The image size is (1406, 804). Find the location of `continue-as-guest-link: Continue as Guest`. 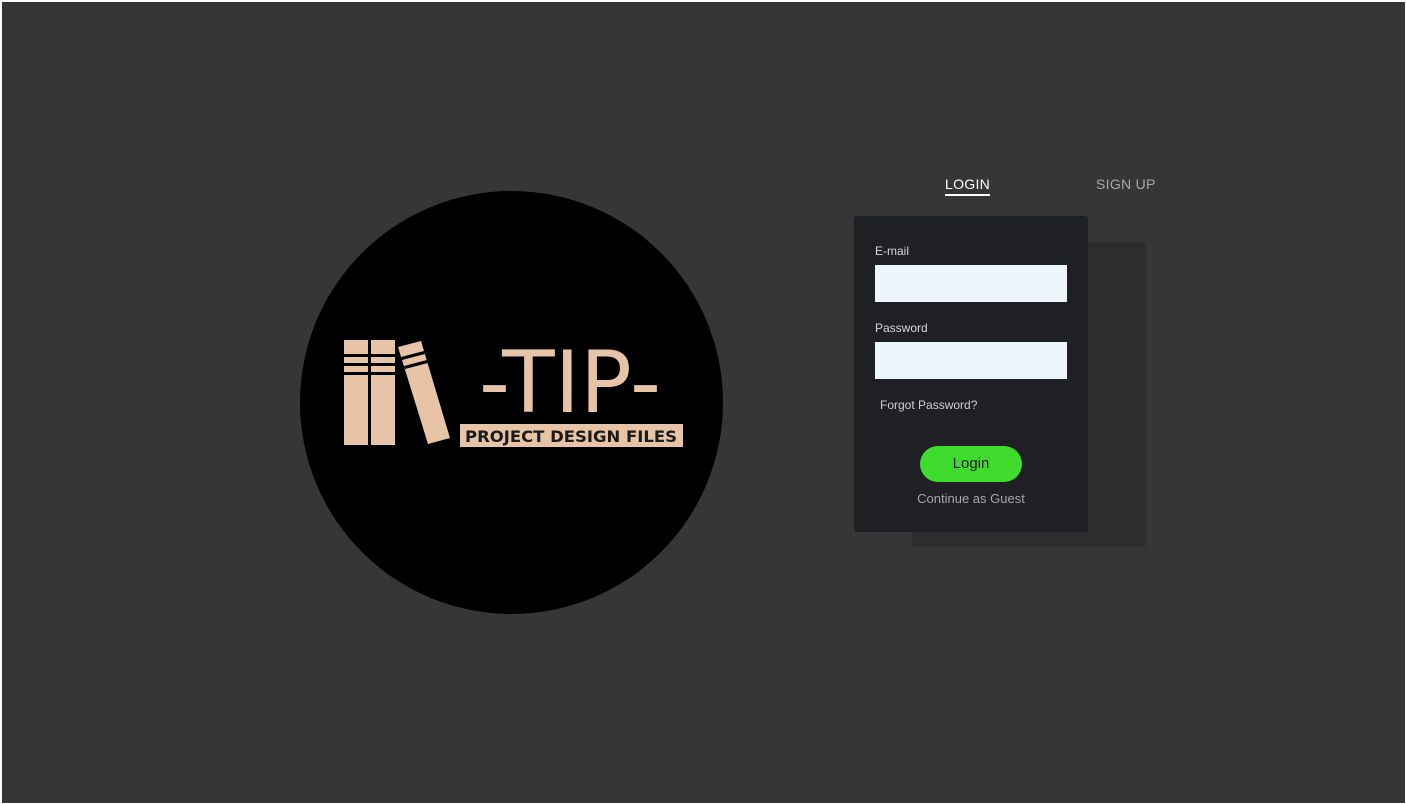

continue-as-guest-link: Continue as Guest is located at coordinates (971, 498).